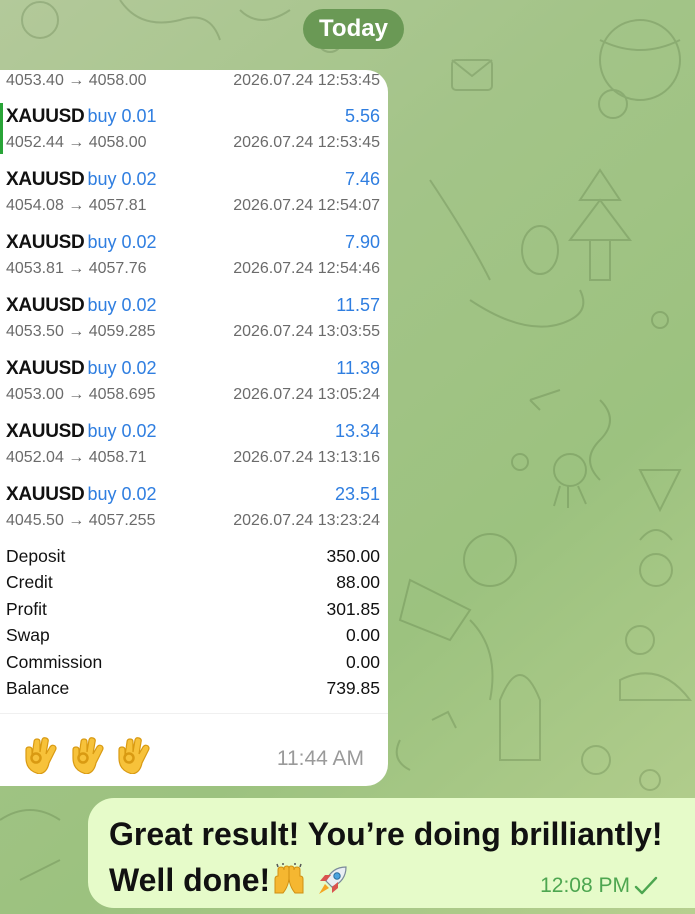 The width and height of the screenshot is (695, 914). What do you see at coordinates (194, 82) in the screenshot?
I see `trade-row: 4053.40 → 4058.00 2026.07.24 12:53:45` at bounding box center [194, 82].